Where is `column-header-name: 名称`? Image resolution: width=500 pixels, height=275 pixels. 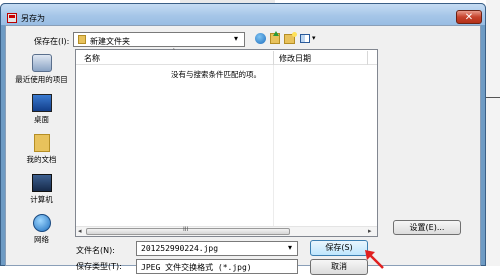
column-header-name: 名称 is located at coordinates (92, 58).